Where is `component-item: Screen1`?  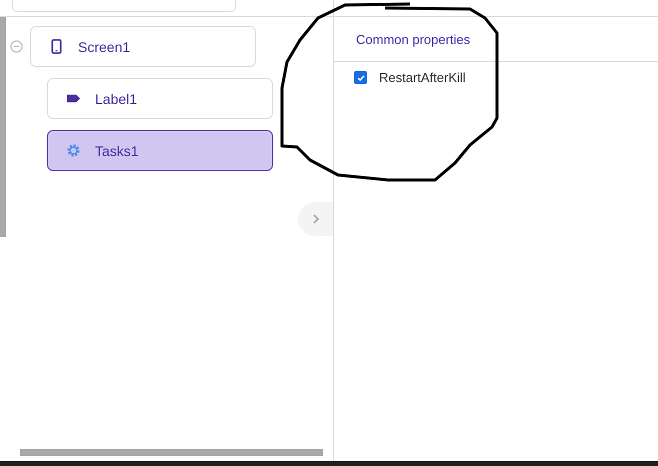
component-item: Screen1 is located at coordinates (143, 46).